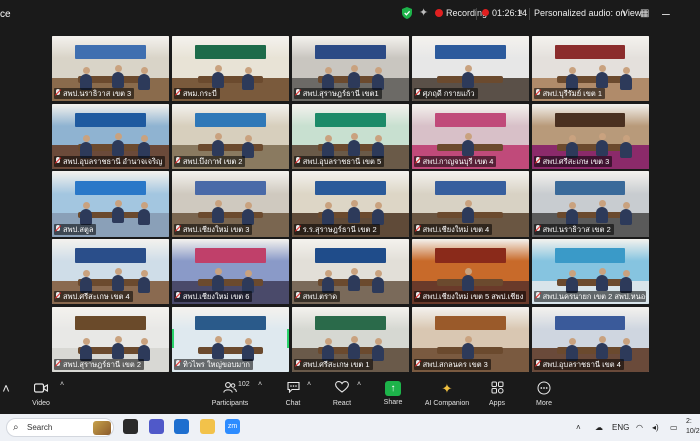 Image resolution: width=700 pixels, height=441 pixels. What do you see at coordinates (6, 390) in the screenshot?
I see `audio-caret: ˄` at bounding box center [6, 390].